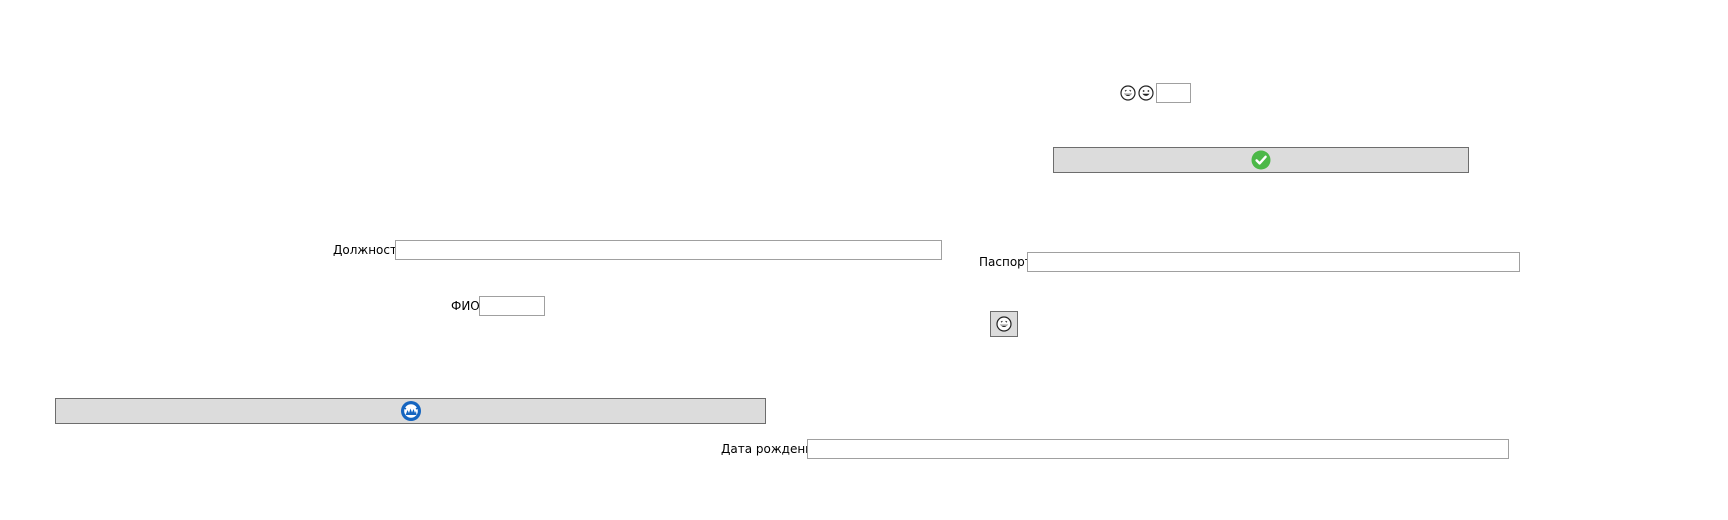  I want to click on birthdate-label: Дата рождения, so click(771, 449).